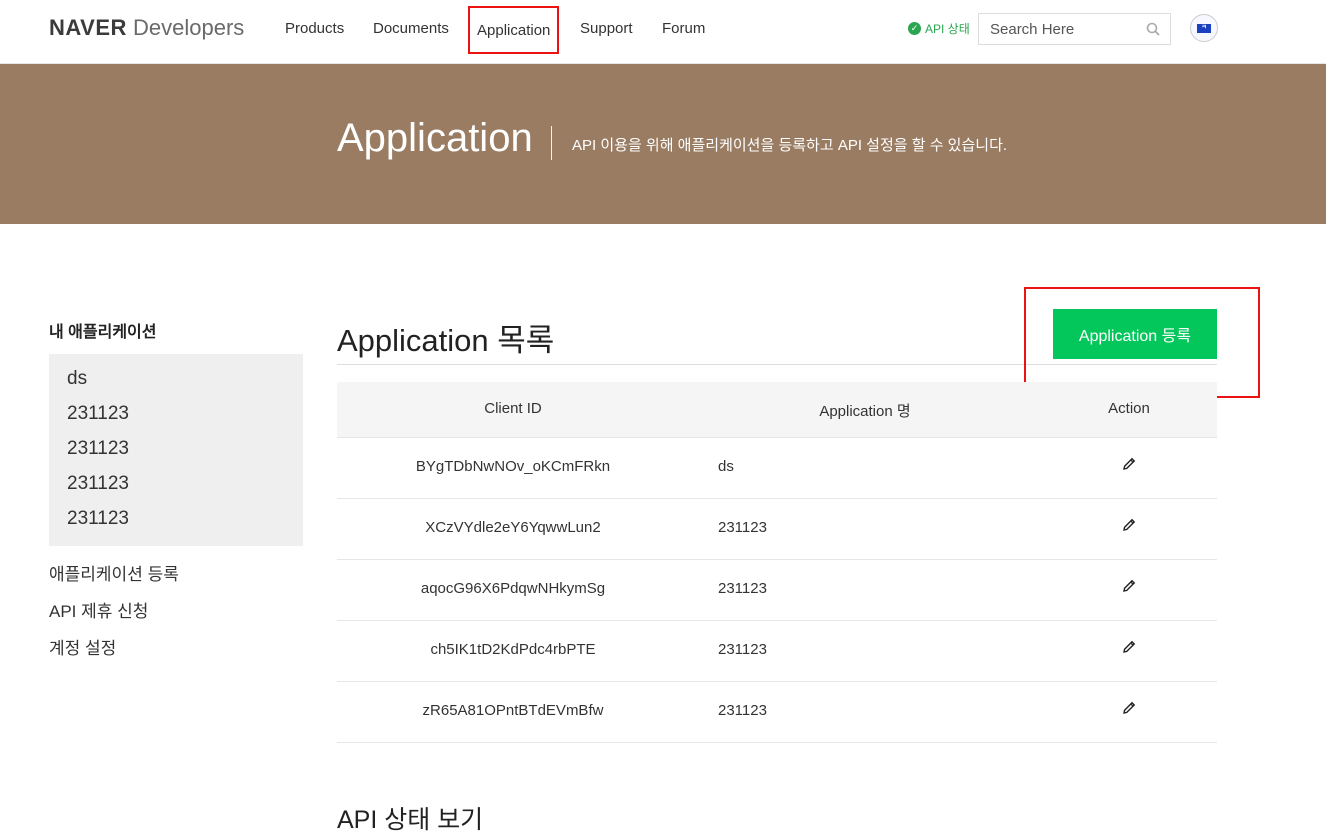  Describe the element at coordinates (176, 450) in the screenshot. I see `sidebar-app-list: ds 231123 231123 231123 231123` at that location.